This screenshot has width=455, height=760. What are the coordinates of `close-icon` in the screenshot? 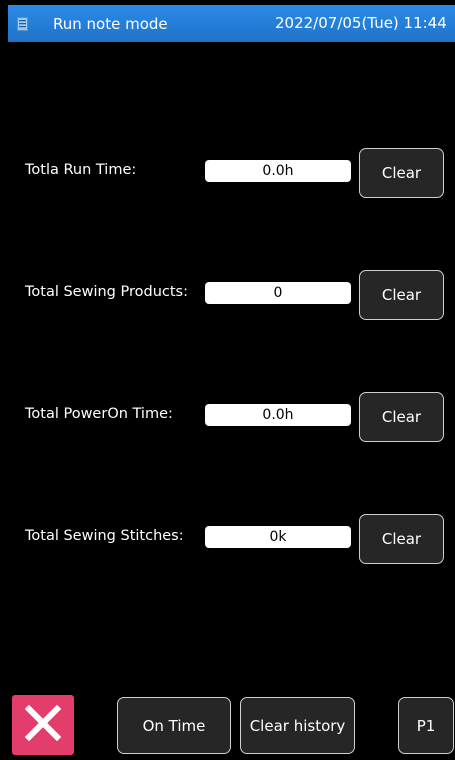 It's located at (43, 725).